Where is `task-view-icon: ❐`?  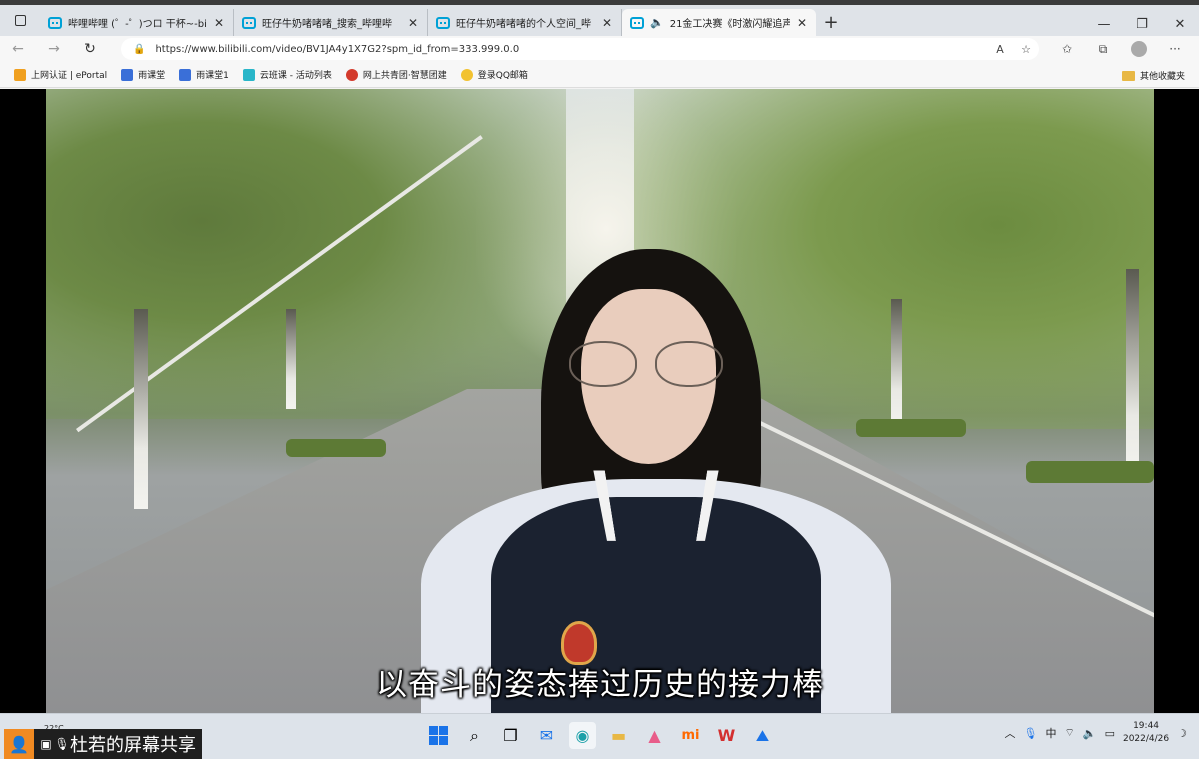
task-view-icon: ❐ is located at coordinates (510, 735).